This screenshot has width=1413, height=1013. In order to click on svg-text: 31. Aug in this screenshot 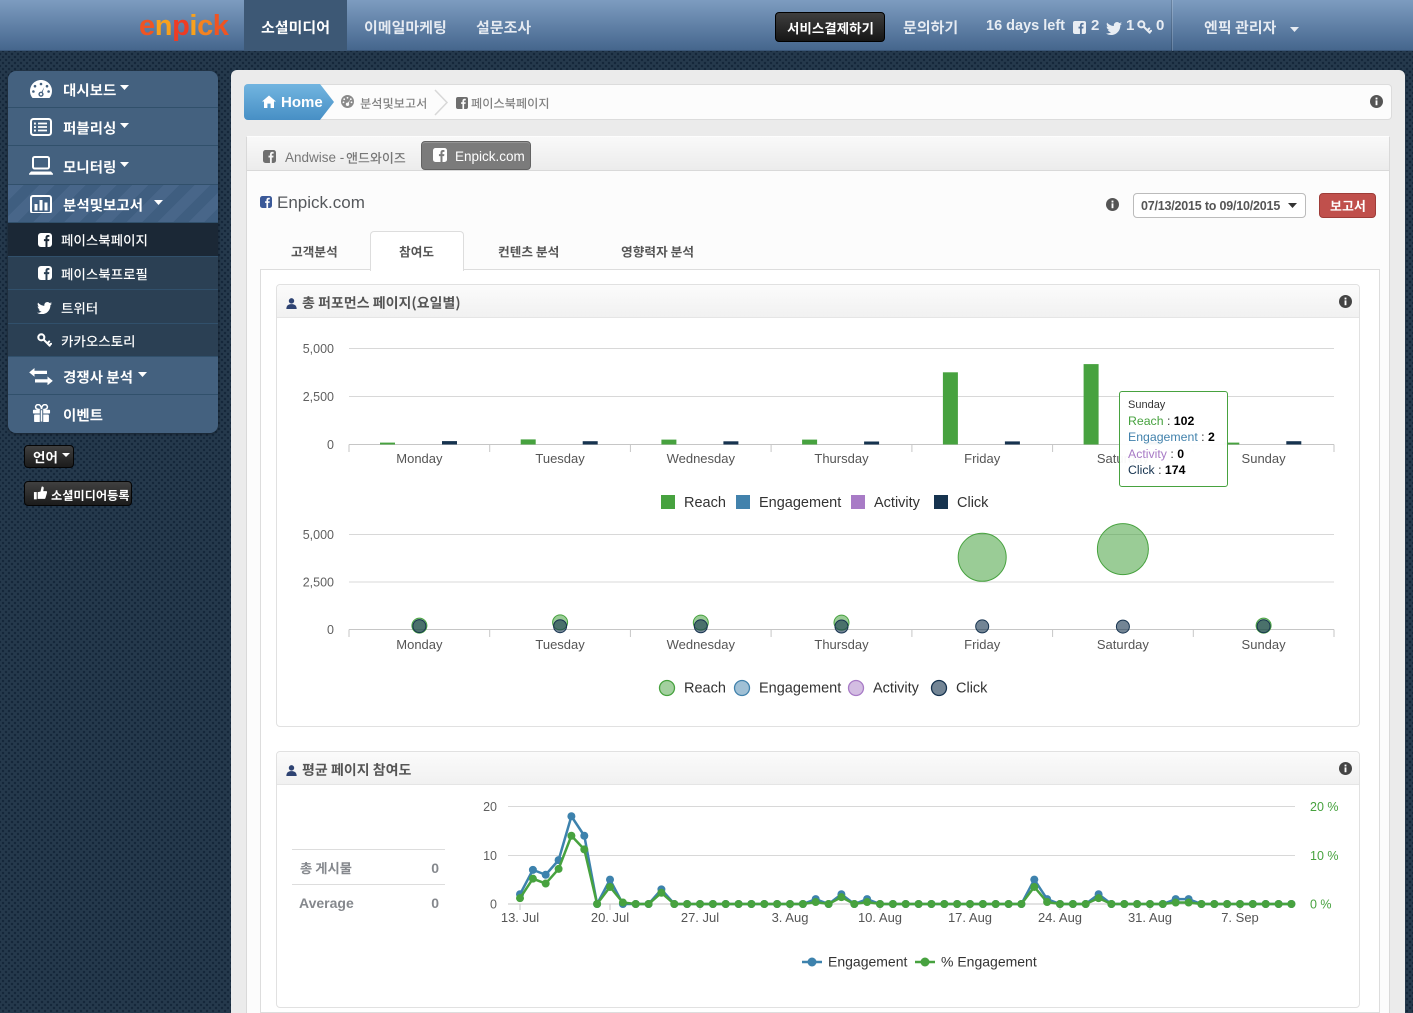, I will do `click(1150, 917)`.